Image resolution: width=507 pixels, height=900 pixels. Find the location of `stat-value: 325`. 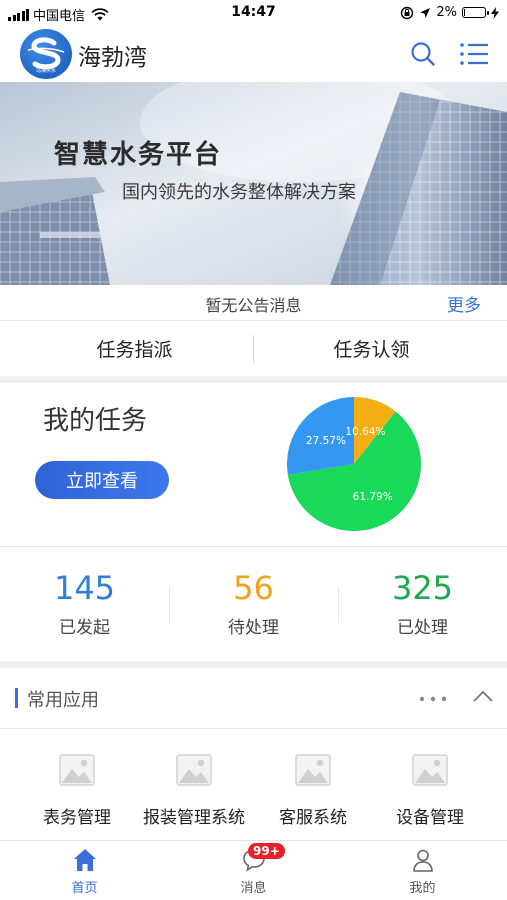

stat-value: 325 is located at coordinates (422, 588).